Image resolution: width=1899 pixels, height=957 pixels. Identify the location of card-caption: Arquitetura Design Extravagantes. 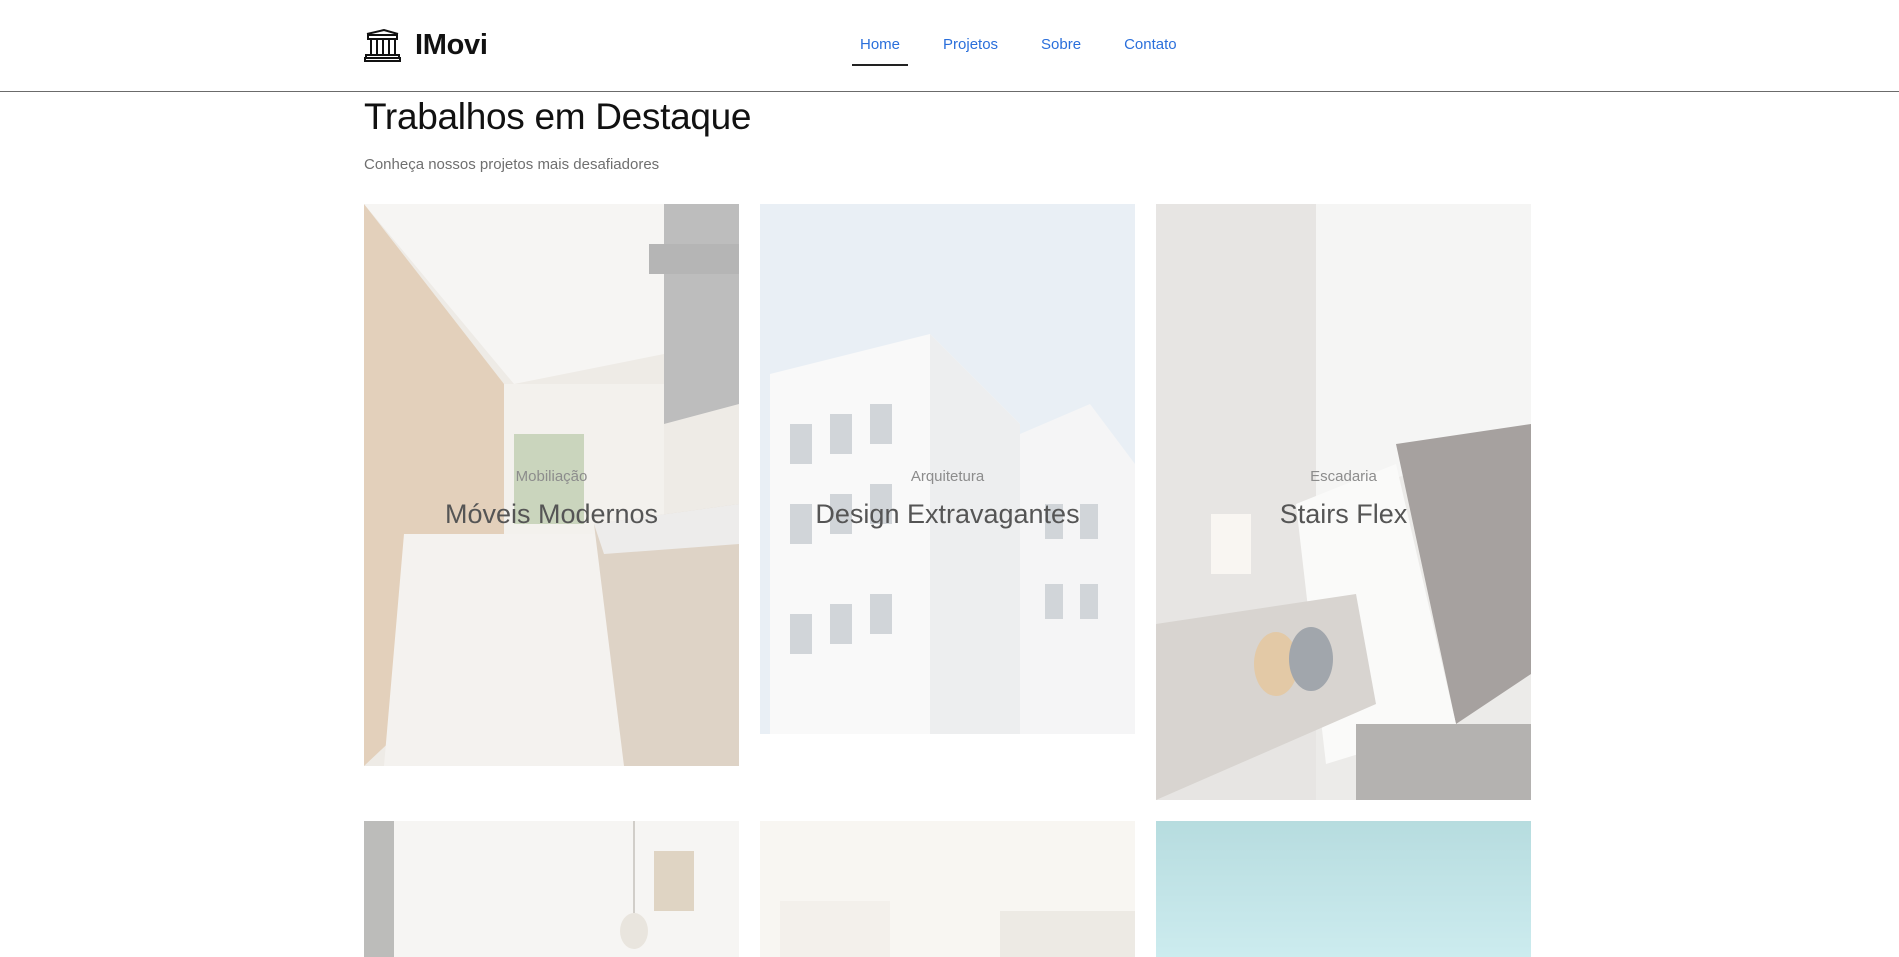
(947, 499).